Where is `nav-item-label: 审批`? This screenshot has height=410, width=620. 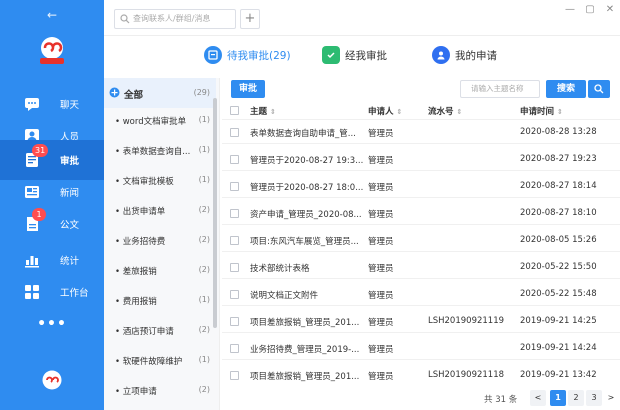 nav-item-label: 审批 is located at coordinates (70, 161).